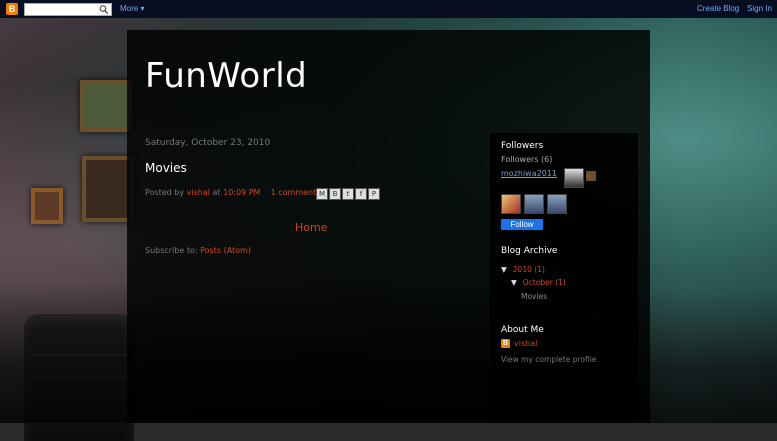 The width and height of the screenshot is (777, 441). Describe the element at coordinates (165, 192) in the screenshot. I see `posted-by-label: Posted by` at that location.